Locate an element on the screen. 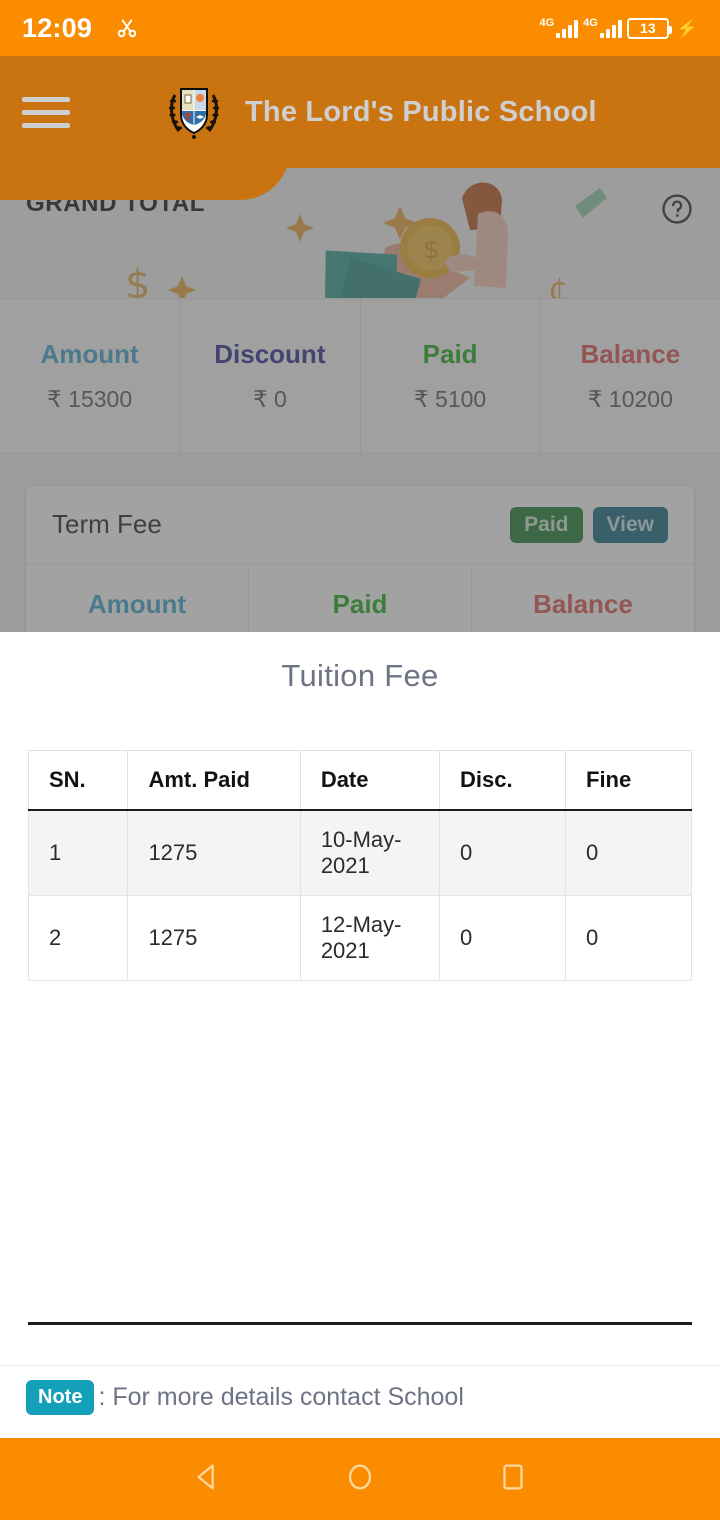  back-triangle-icon is located at coordinates (207, 1479).